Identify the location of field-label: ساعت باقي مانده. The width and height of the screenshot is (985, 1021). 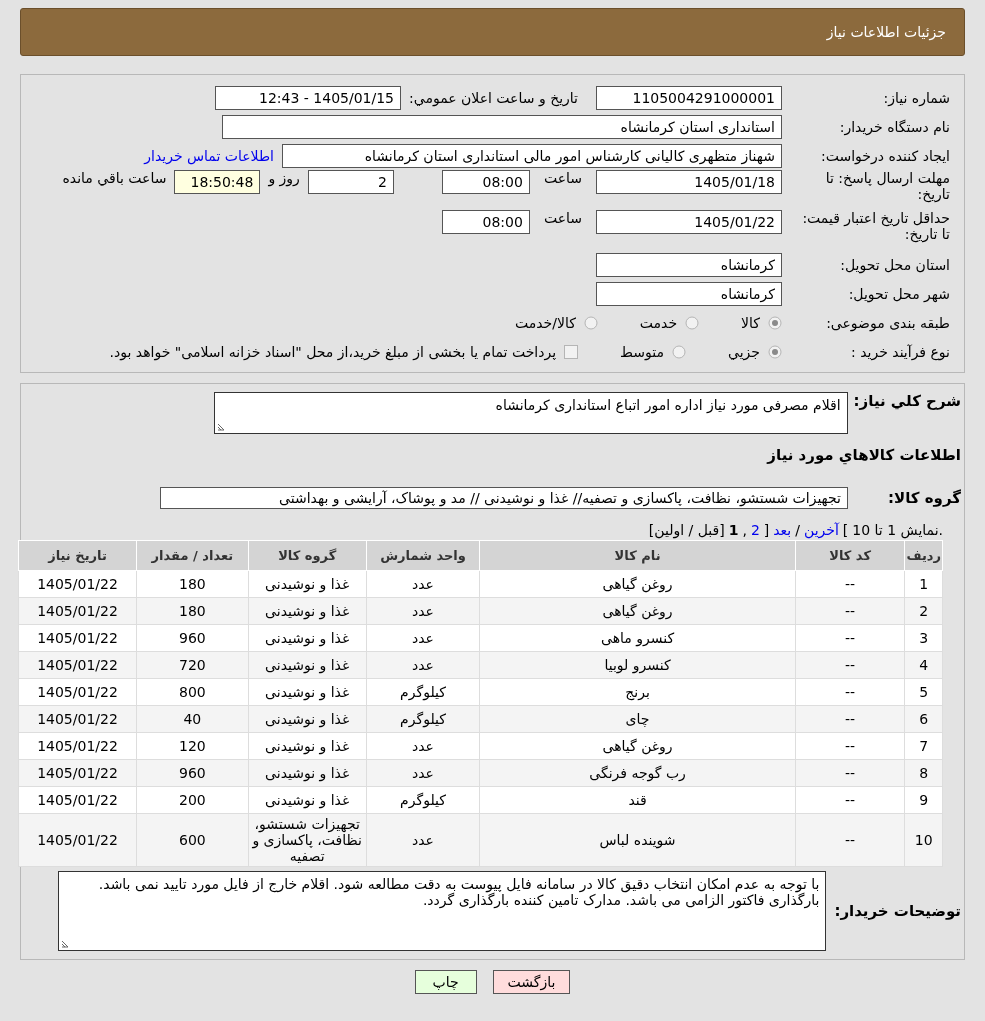
(114, 178).